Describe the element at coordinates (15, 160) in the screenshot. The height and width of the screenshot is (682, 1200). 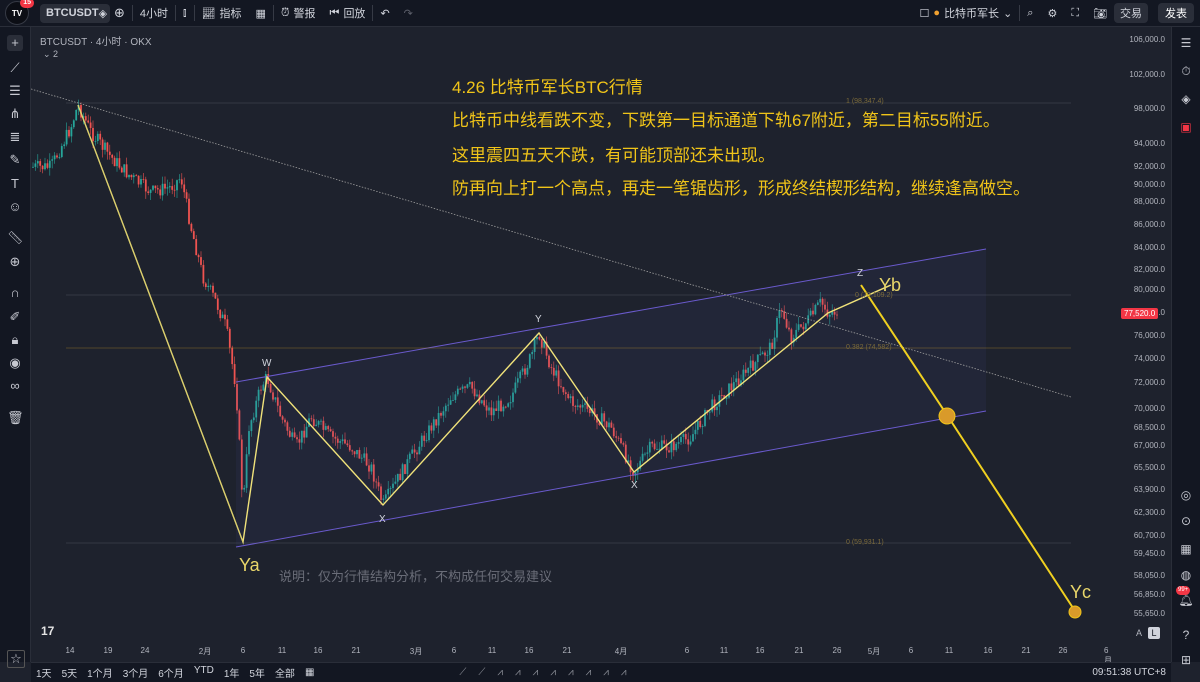
I see `brush-icon: ✎` at that location.